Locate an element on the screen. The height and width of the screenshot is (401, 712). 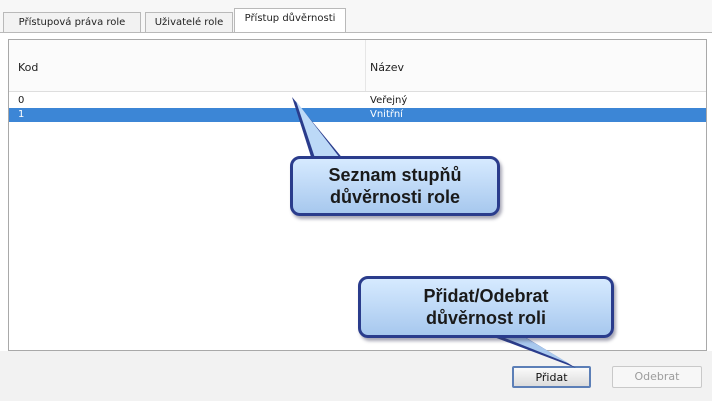
callout-buttons: Přidat/Odebrat důvěrnost roli is located at coordinates (486, 307).